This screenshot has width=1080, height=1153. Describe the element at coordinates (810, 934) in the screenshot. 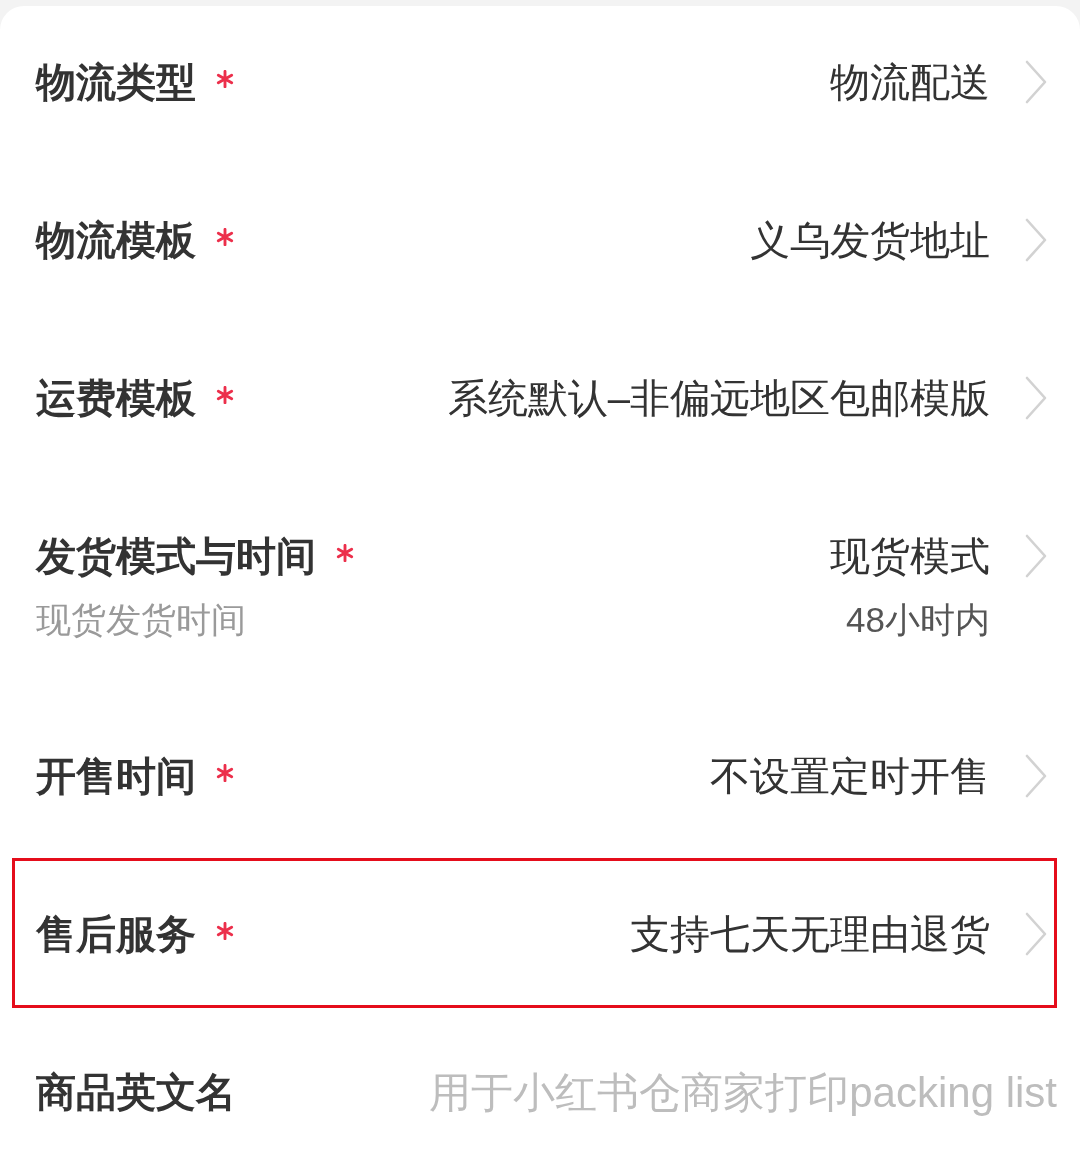

I see `field-value: 支持七天无理由退货` at that location.